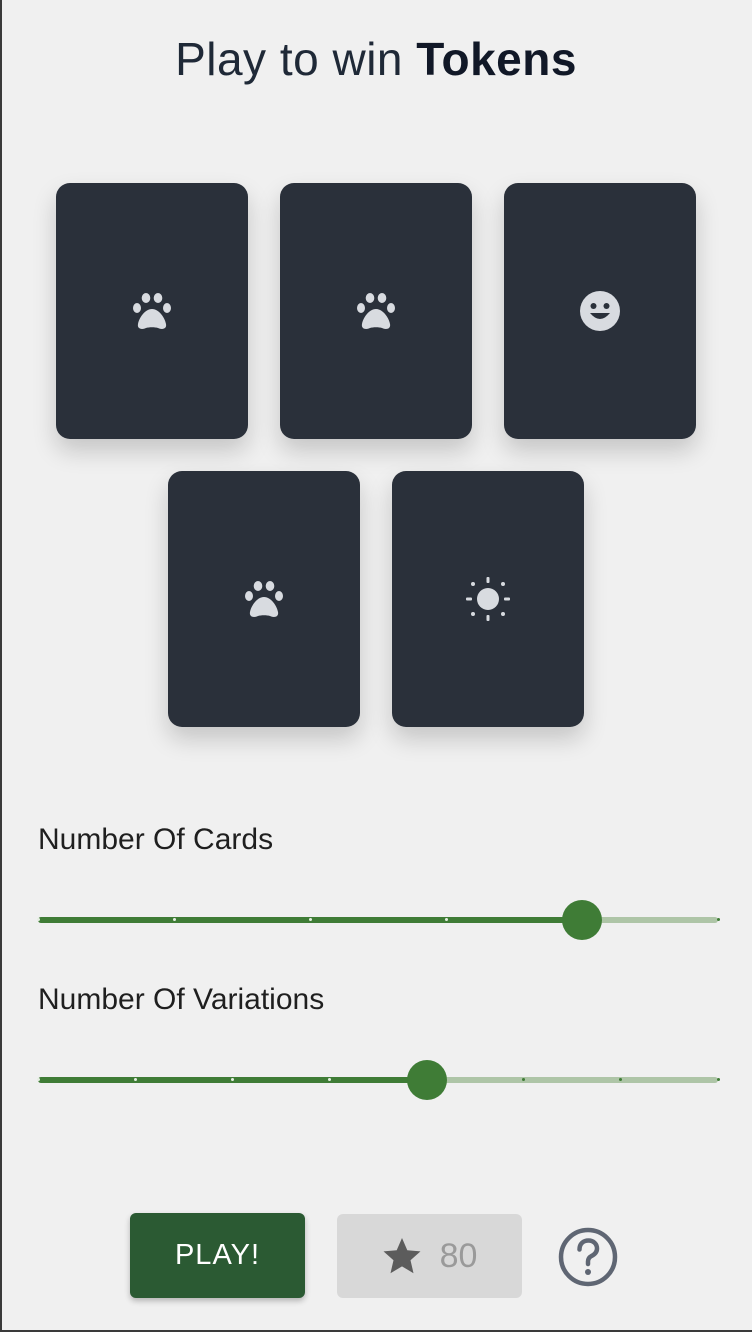 Image resolution: width=752 pixels, height=1332 pixels. I want to click on page-title: Play to win Tokens, so click(376, 59).